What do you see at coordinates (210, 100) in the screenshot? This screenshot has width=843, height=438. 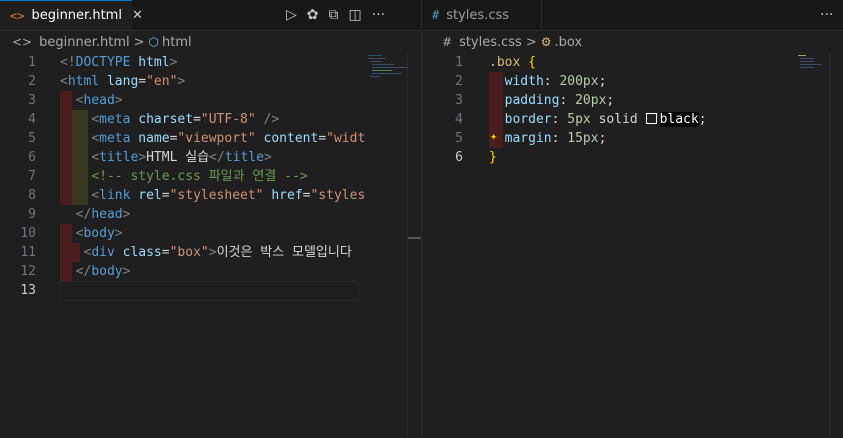 I see `code-line: 3 <head>` at bounding box center [210, 100].